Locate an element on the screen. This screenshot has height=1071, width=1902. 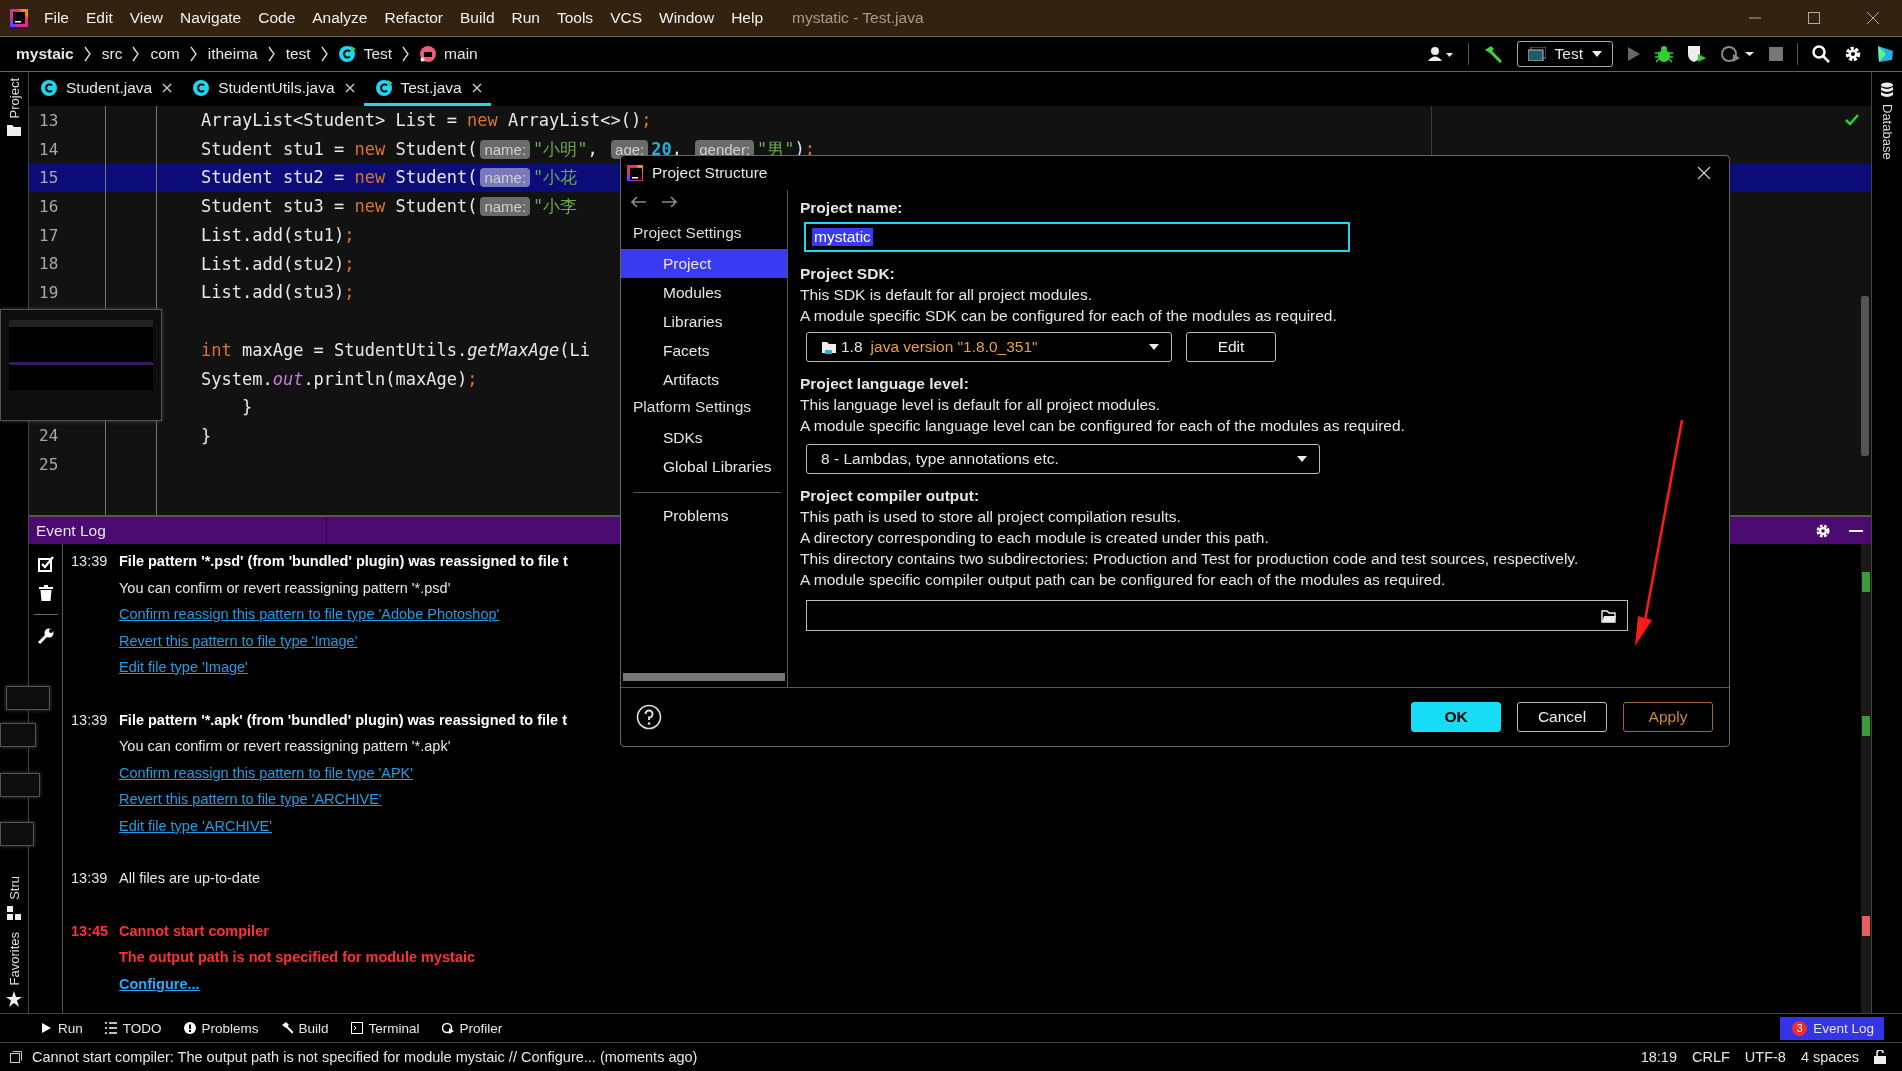
log-link: Revert this pattern to file type 'Image' is located at coordinates (238, 640).